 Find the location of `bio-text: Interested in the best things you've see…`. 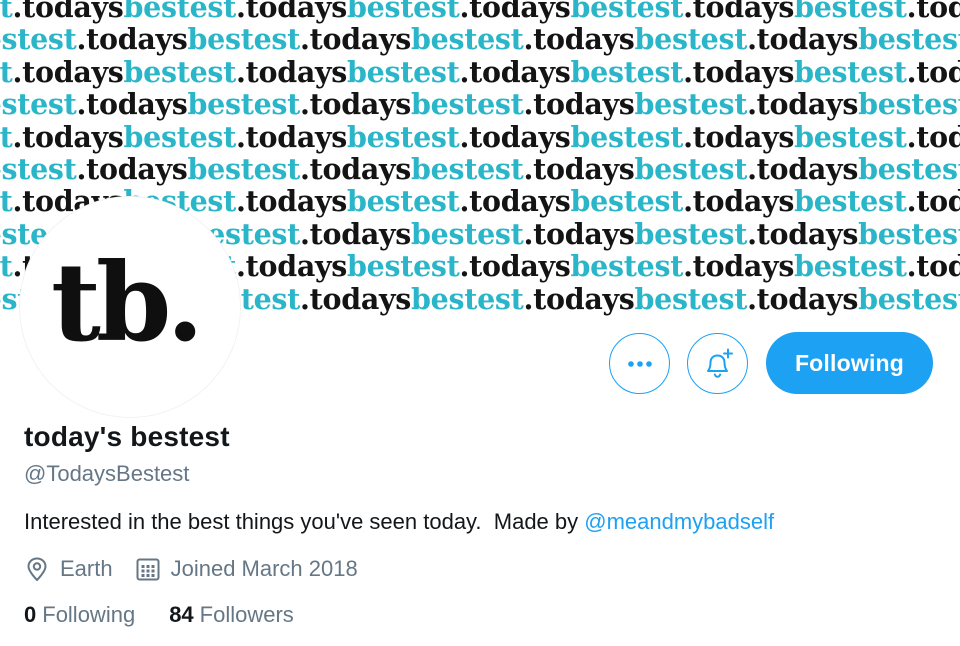

bio-text: Interested in the best things you've see… is located at coordinates (304, 521).